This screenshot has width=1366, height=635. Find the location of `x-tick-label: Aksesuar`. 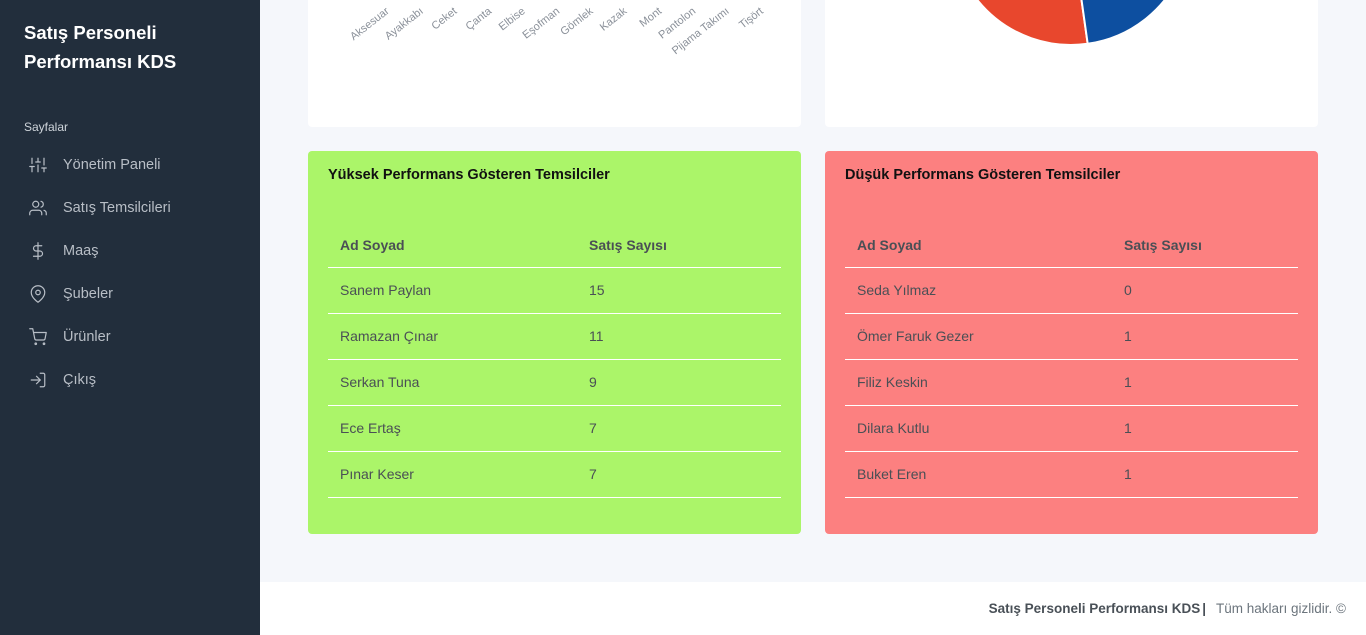

x-tick-label: Aksesuar is located at coordinates (370, 24).